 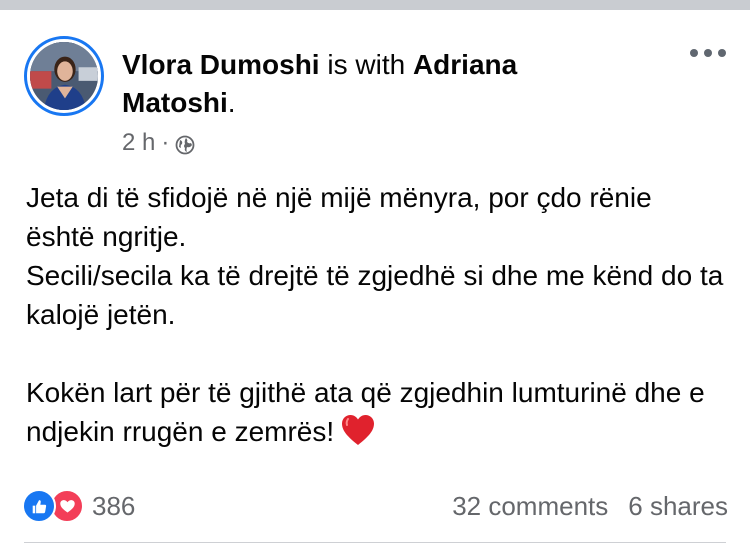 I want to click on engagement-counts: 32 comments 6 shares, so click(x=590, y=506).